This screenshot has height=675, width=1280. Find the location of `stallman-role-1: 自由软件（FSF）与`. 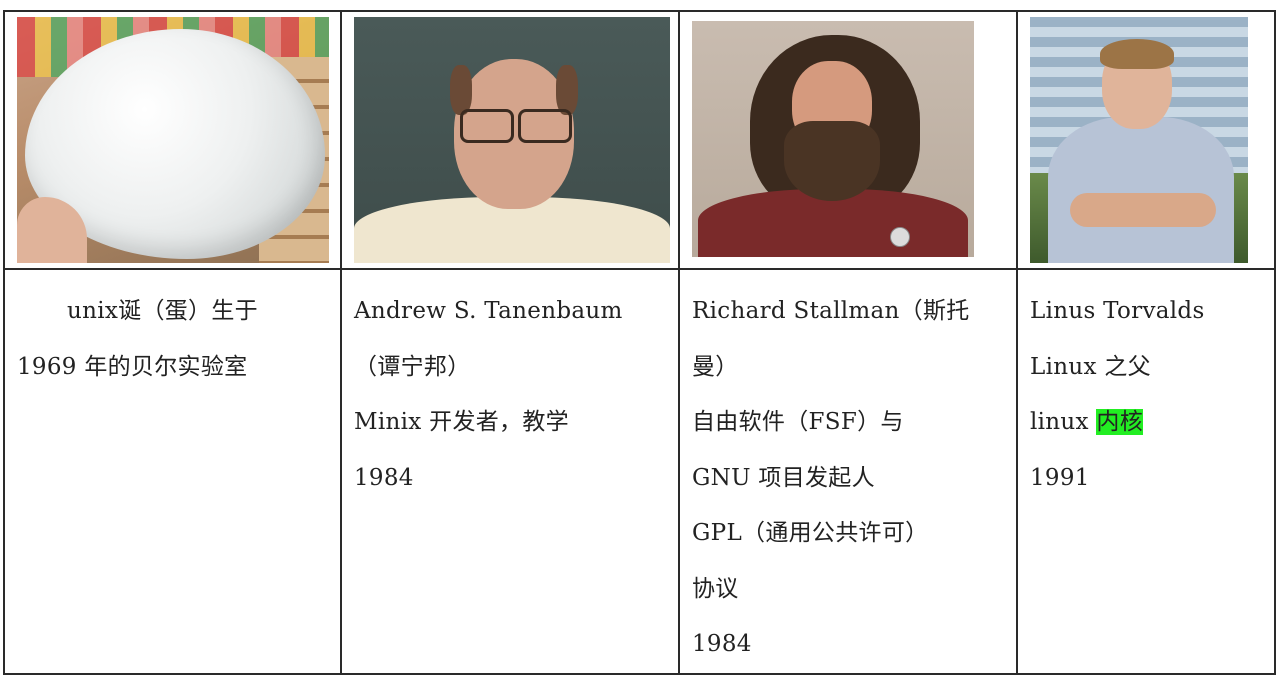

stallman-role-1: 自由软件（FSF）与 is located at coordinates (798, 422).